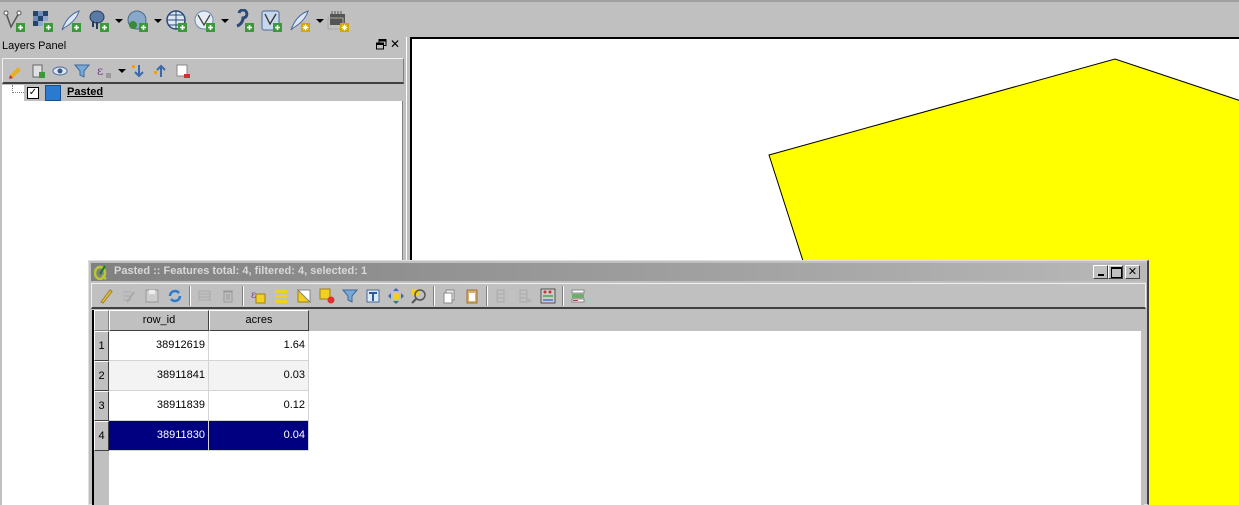 Image resolution: width=1239 pixels, height=505 pixels. What do you see at coordinates (99, 21) in the screenshot?
I see `add-postgis-layer-icon` at bounding box center [99, 21].